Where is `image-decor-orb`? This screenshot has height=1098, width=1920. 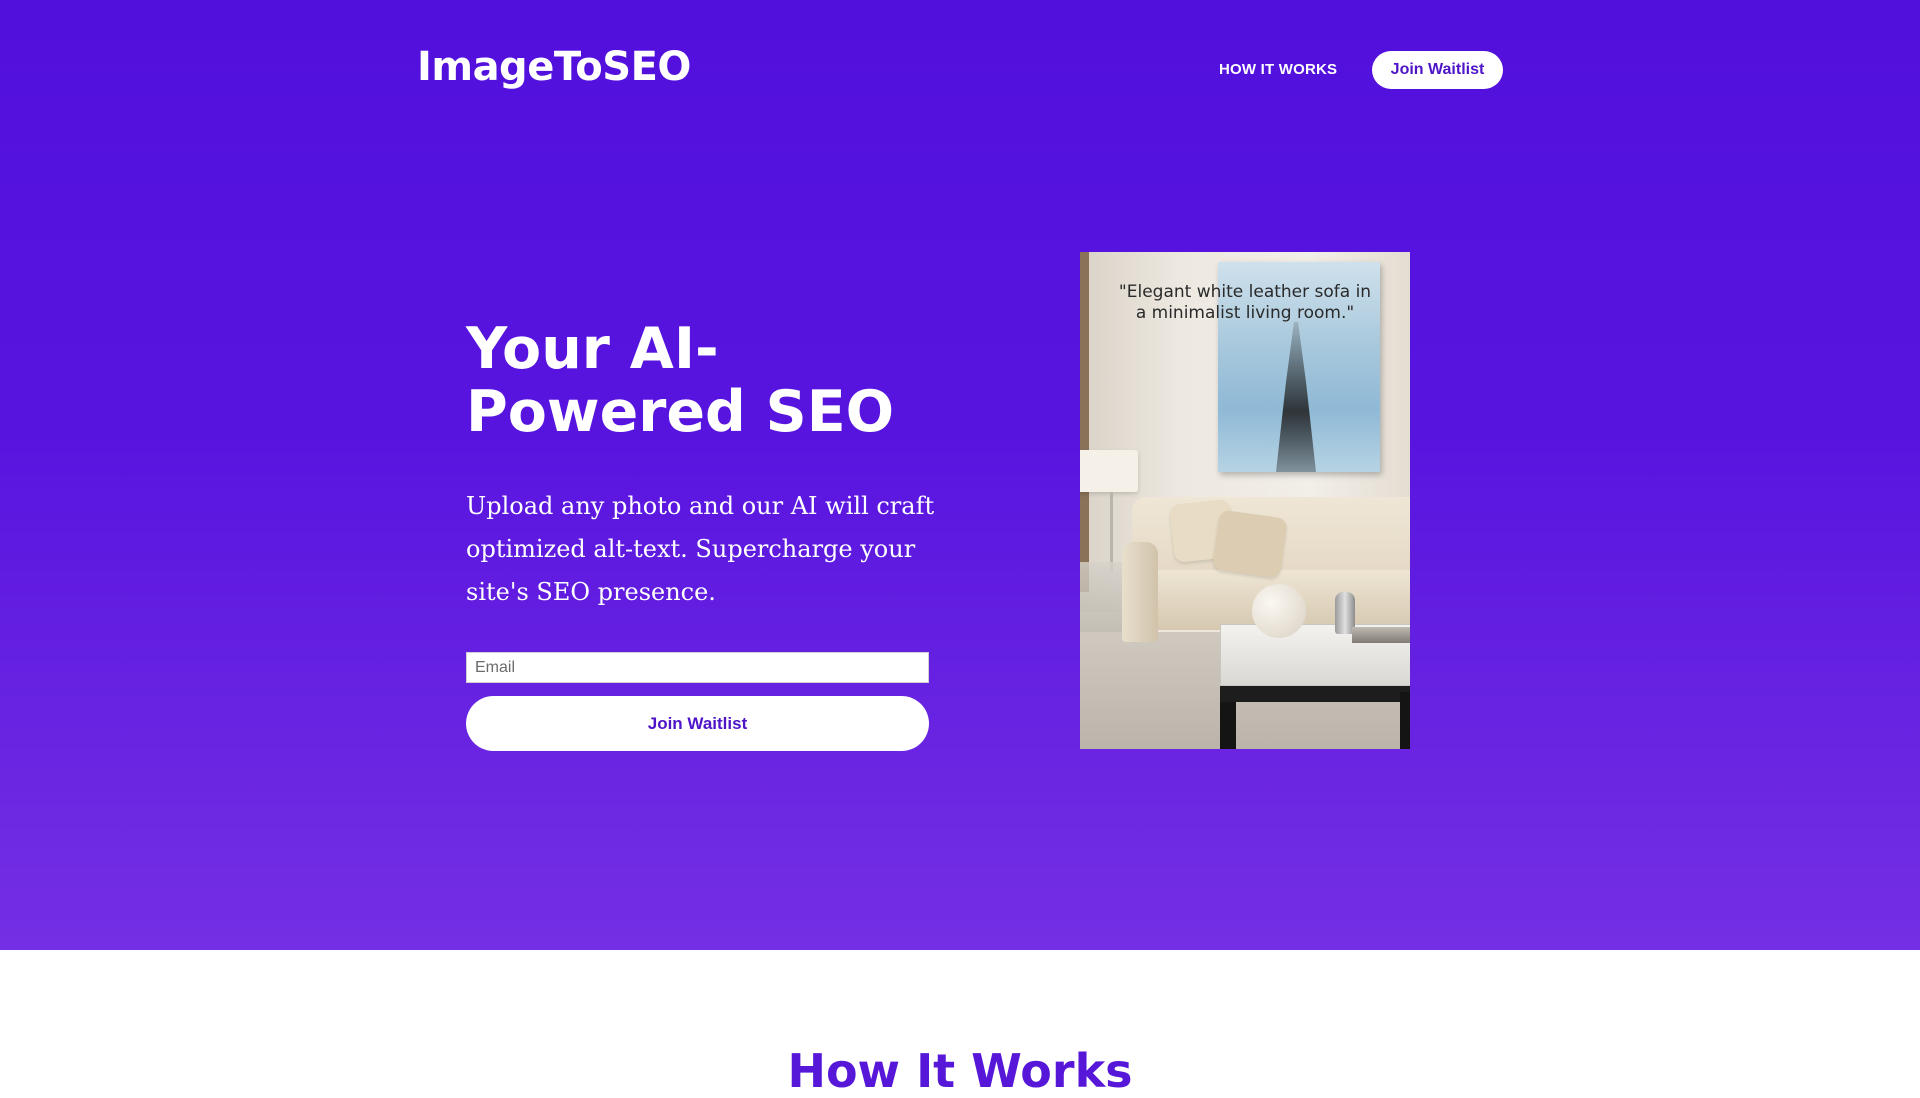 image-decor-orb is located at coordinates (1279, 611).